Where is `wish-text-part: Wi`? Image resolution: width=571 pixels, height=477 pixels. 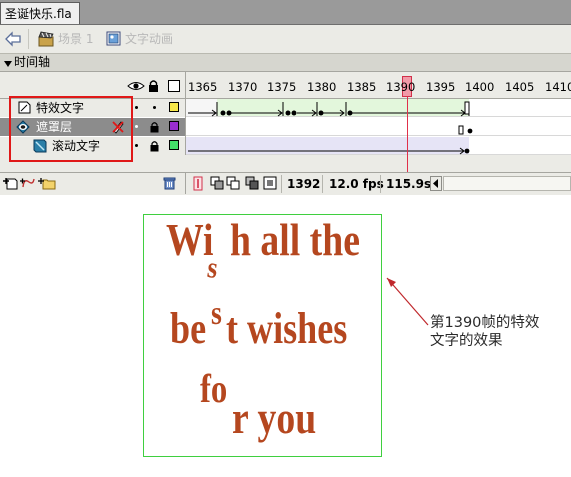
wish-text-part: Wi is located at coordinates (190, 239).